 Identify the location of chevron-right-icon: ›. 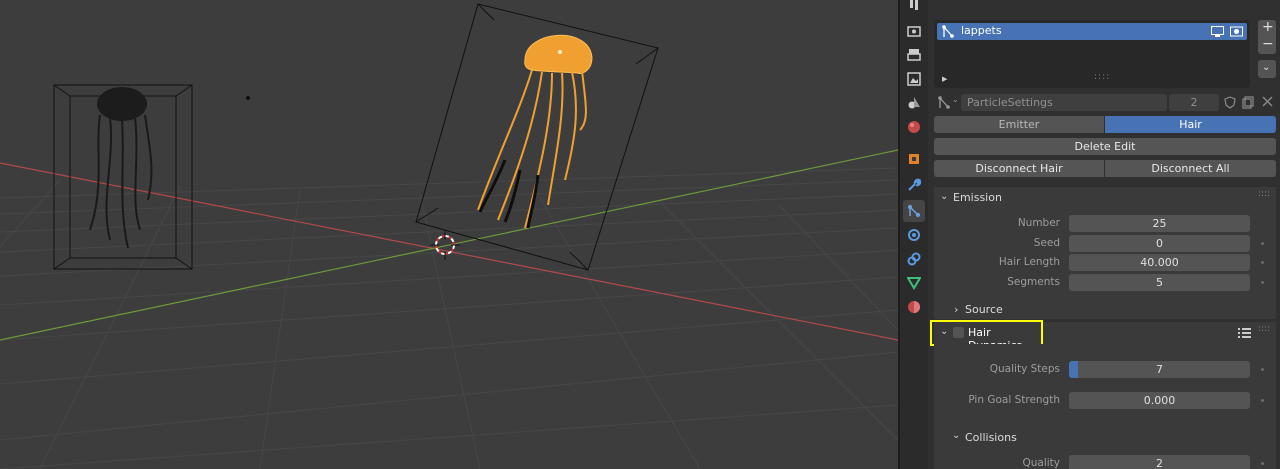
(956, 309).